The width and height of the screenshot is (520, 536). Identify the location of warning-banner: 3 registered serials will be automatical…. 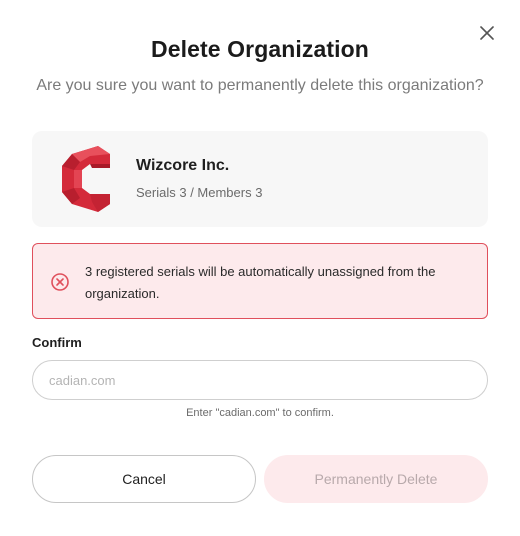
(260, 281).